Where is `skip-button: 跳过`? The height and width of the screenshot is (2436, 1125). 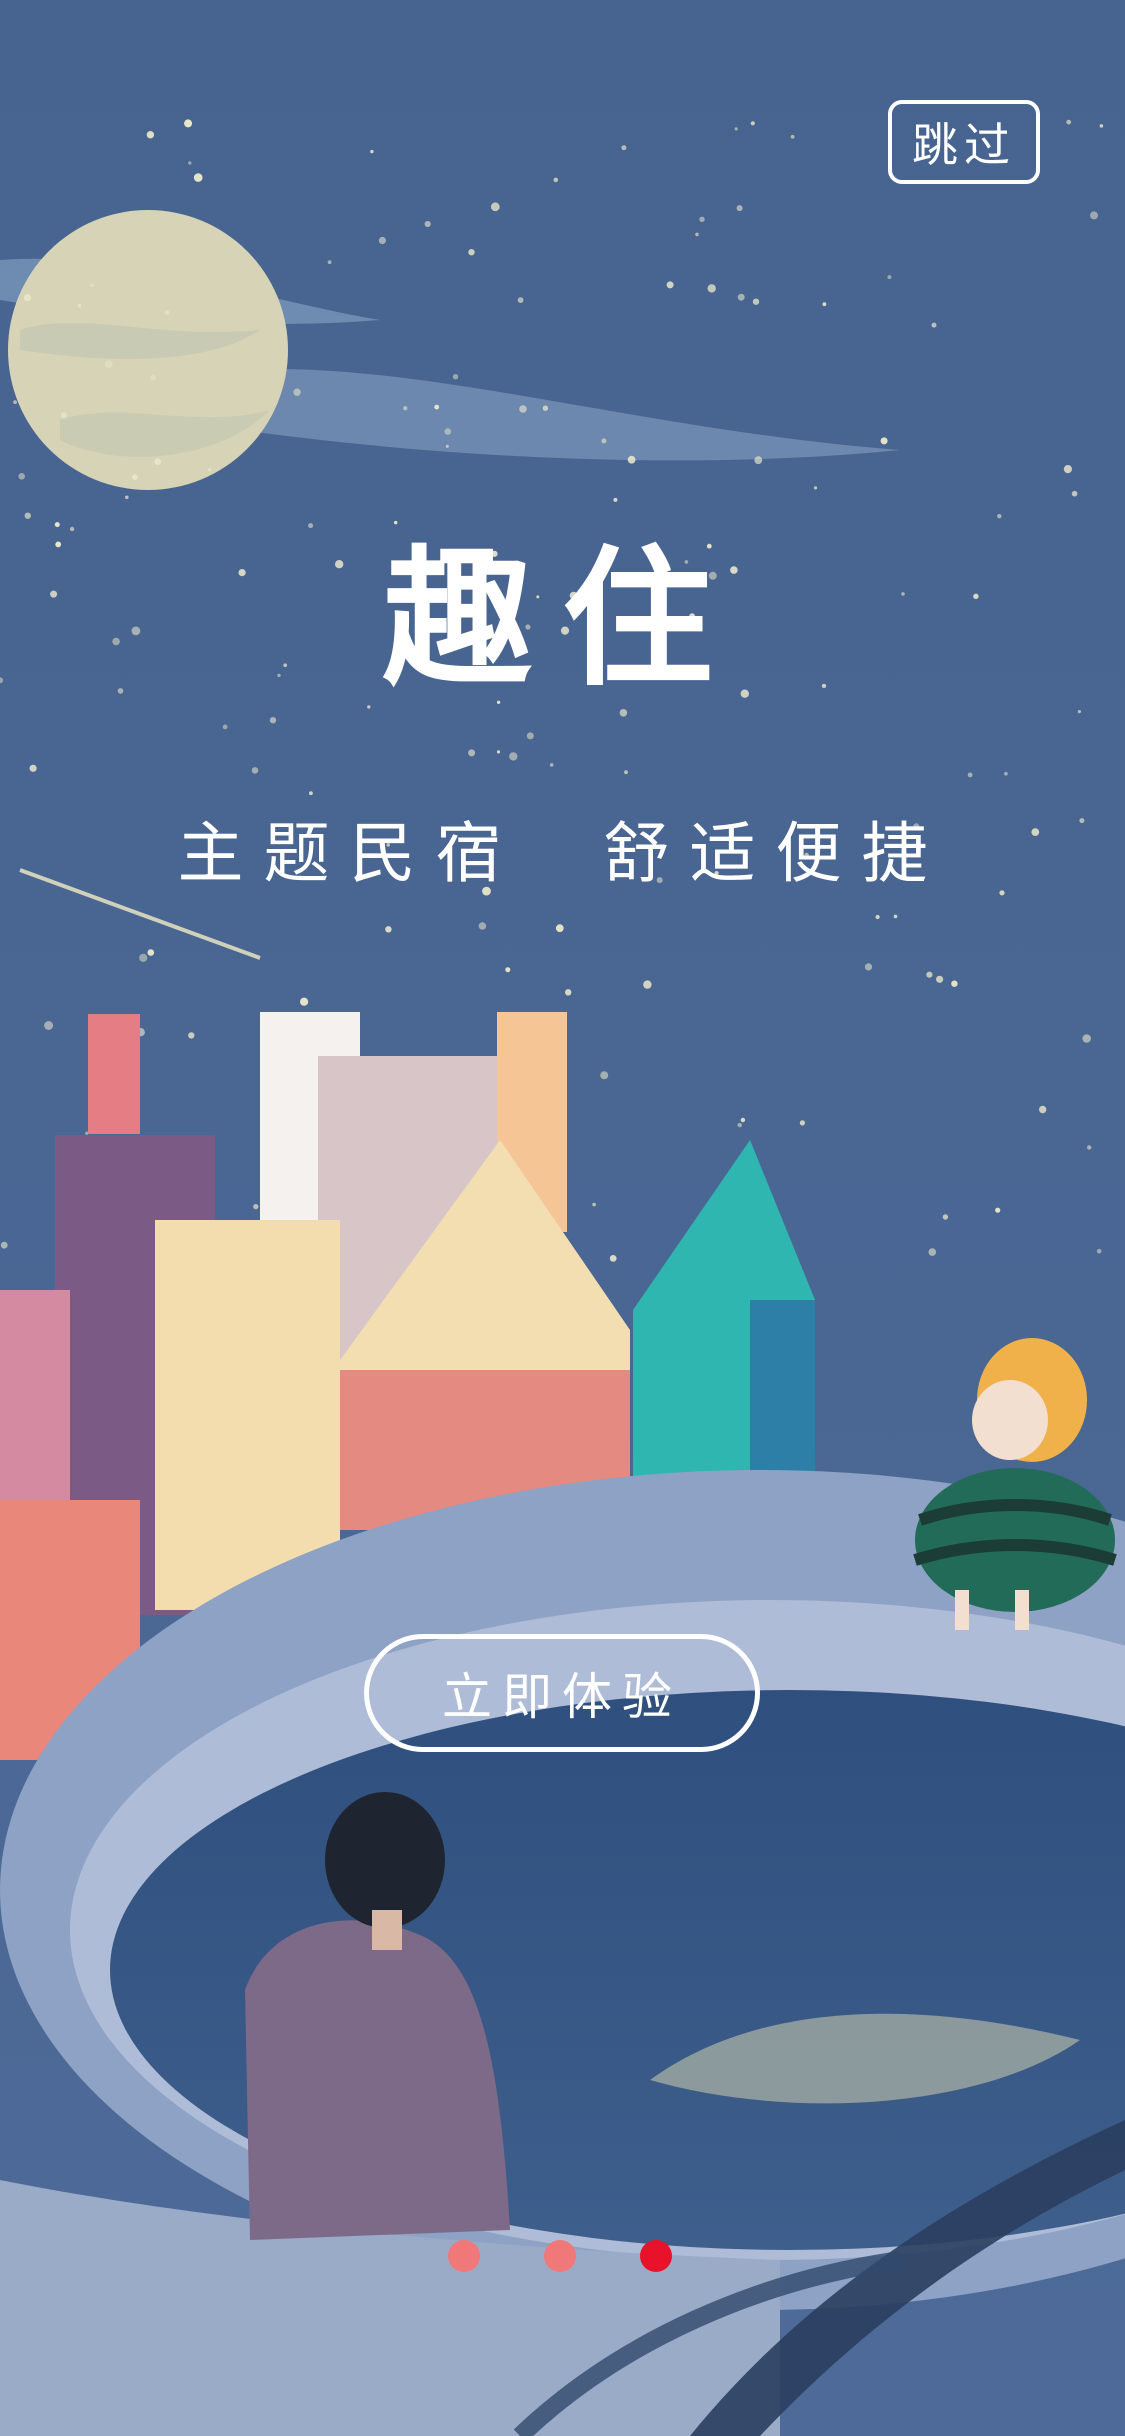 skip-button: 跳过 is located at coordinates (964, 142).